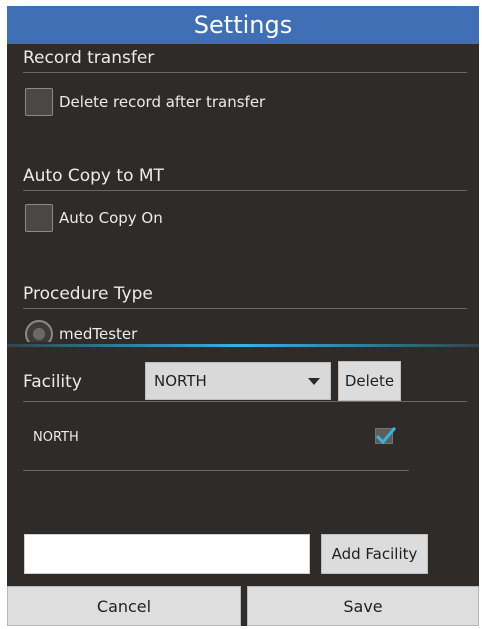 This screenshot has height=629, width=482. What do you see at coordinates (369, 381) in the screenshot?
I see `delete-facility-button: Delete` at bounding box center [369, 381].